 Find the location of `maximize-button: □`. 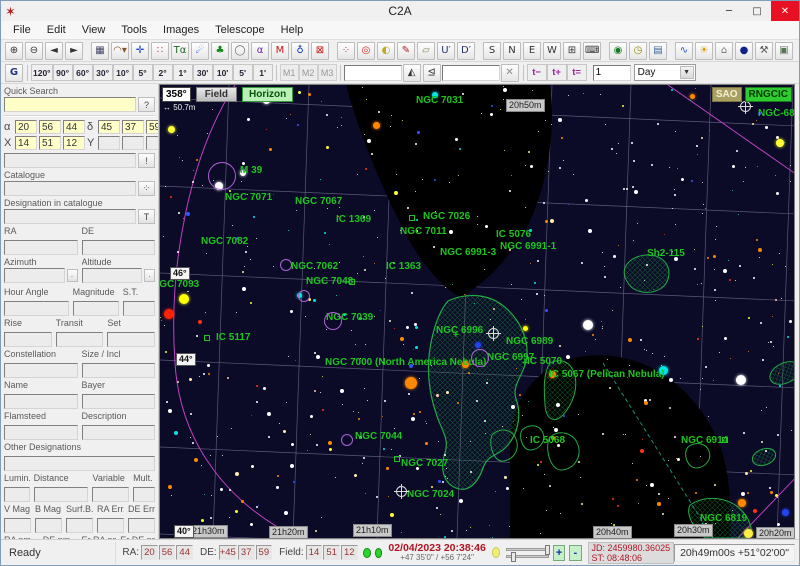

maximize-button: □ is located at coordinates (757, 11).